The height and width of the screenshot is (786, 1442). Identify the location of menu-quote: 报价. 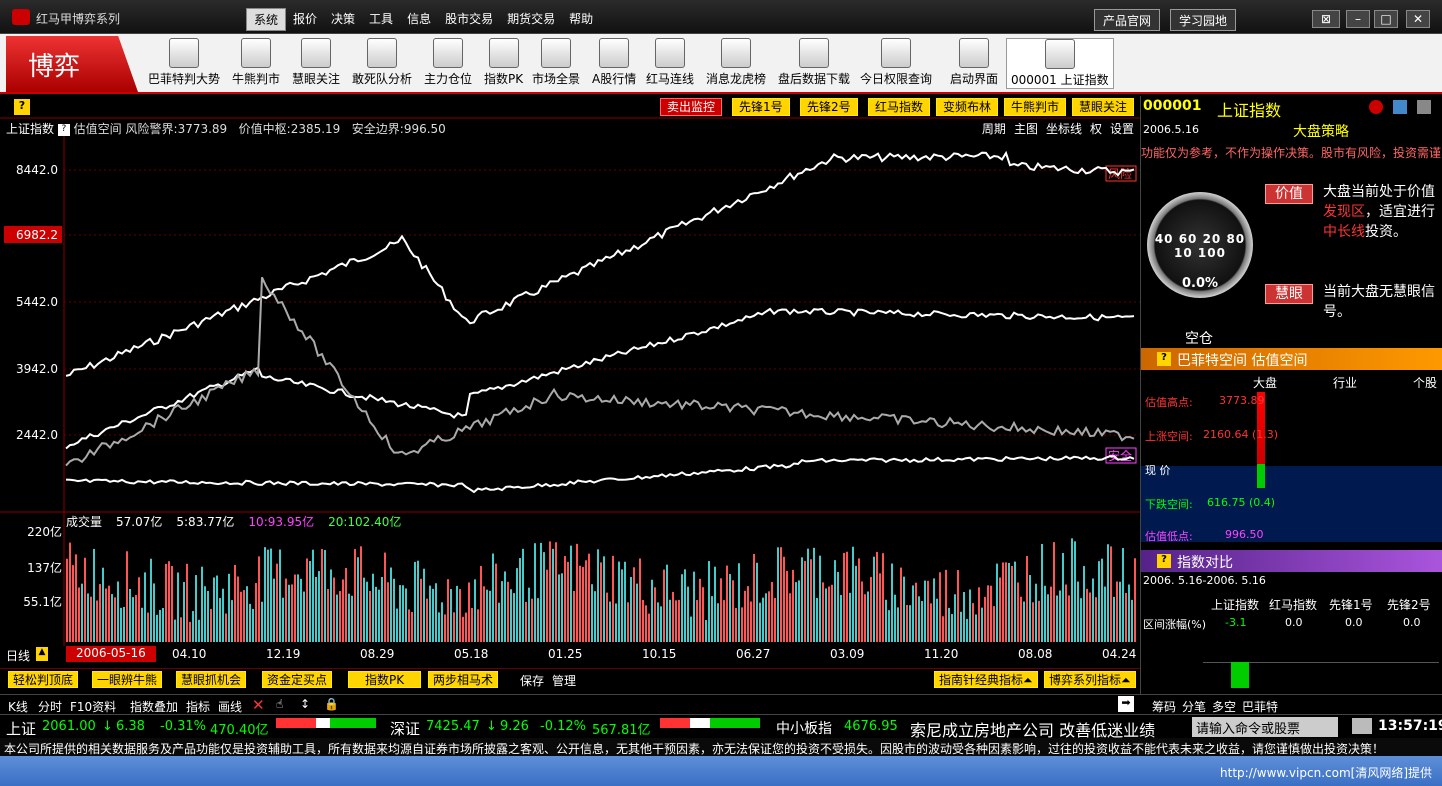
(305, 19).